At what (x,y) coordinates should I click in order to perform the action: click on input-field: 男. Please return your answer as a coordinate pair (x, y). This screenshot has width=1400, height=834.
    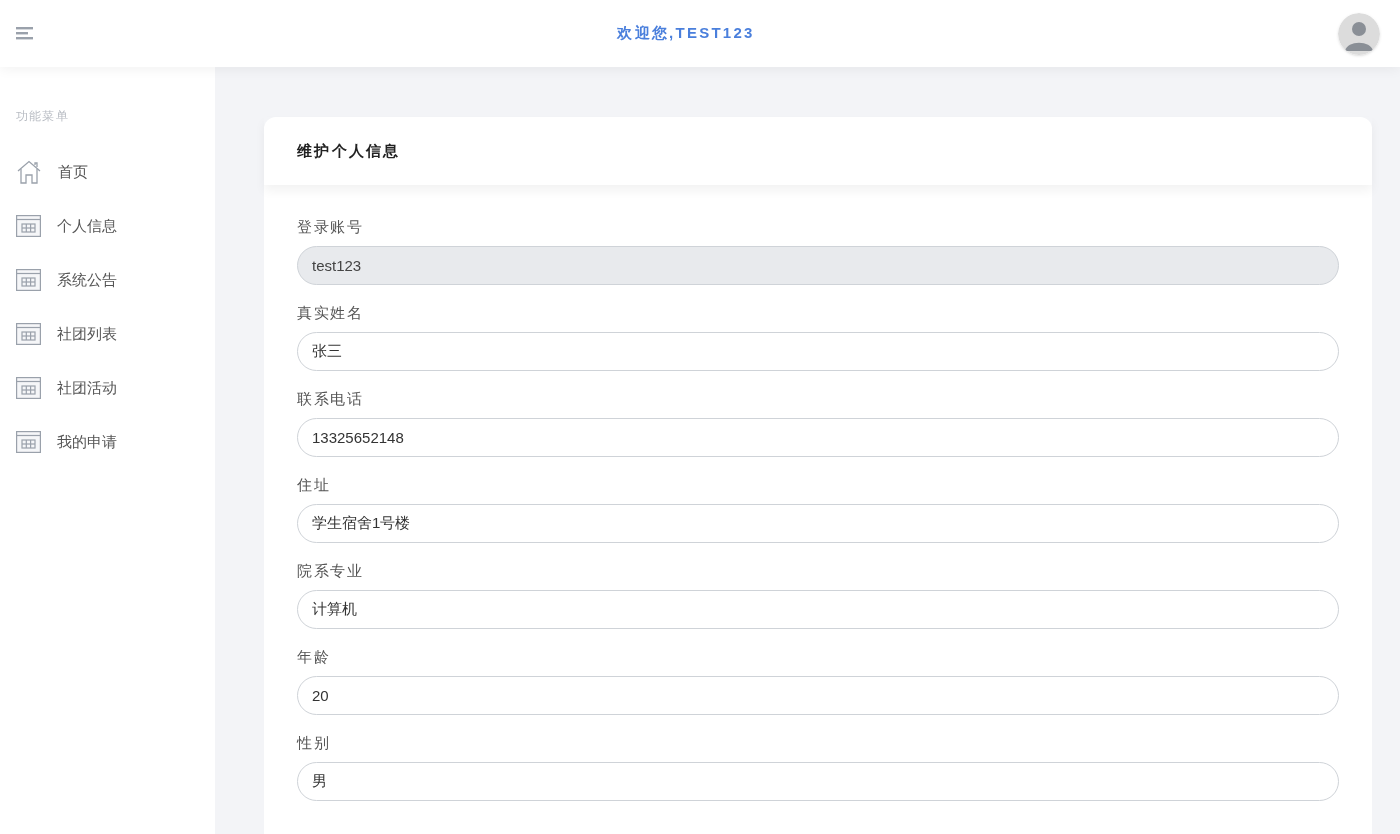
    Looking at the image, I should click on (818, 781).